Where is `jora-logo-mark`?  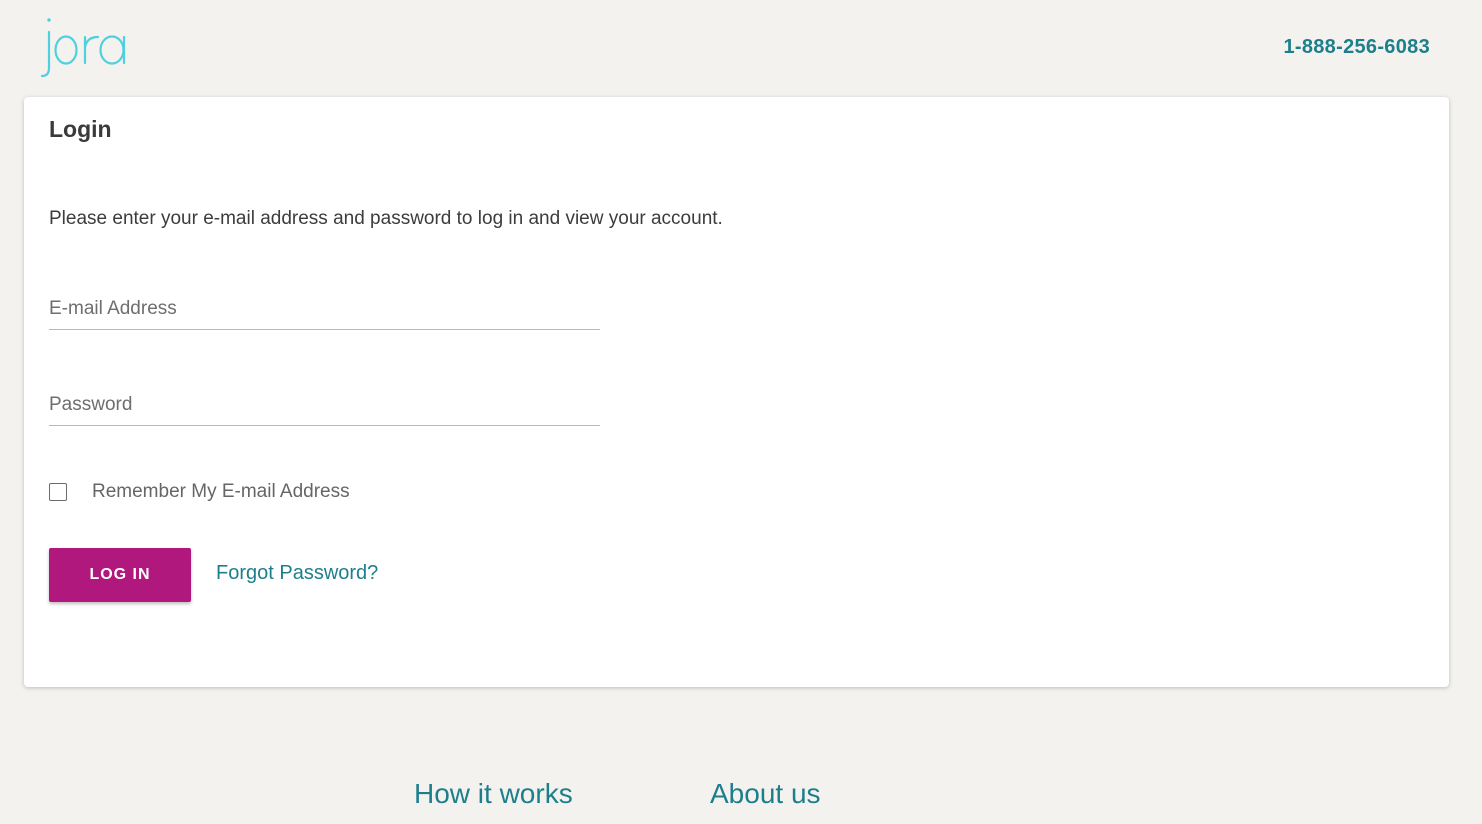
jora-logo-mark is located at coordinates (83, 48).